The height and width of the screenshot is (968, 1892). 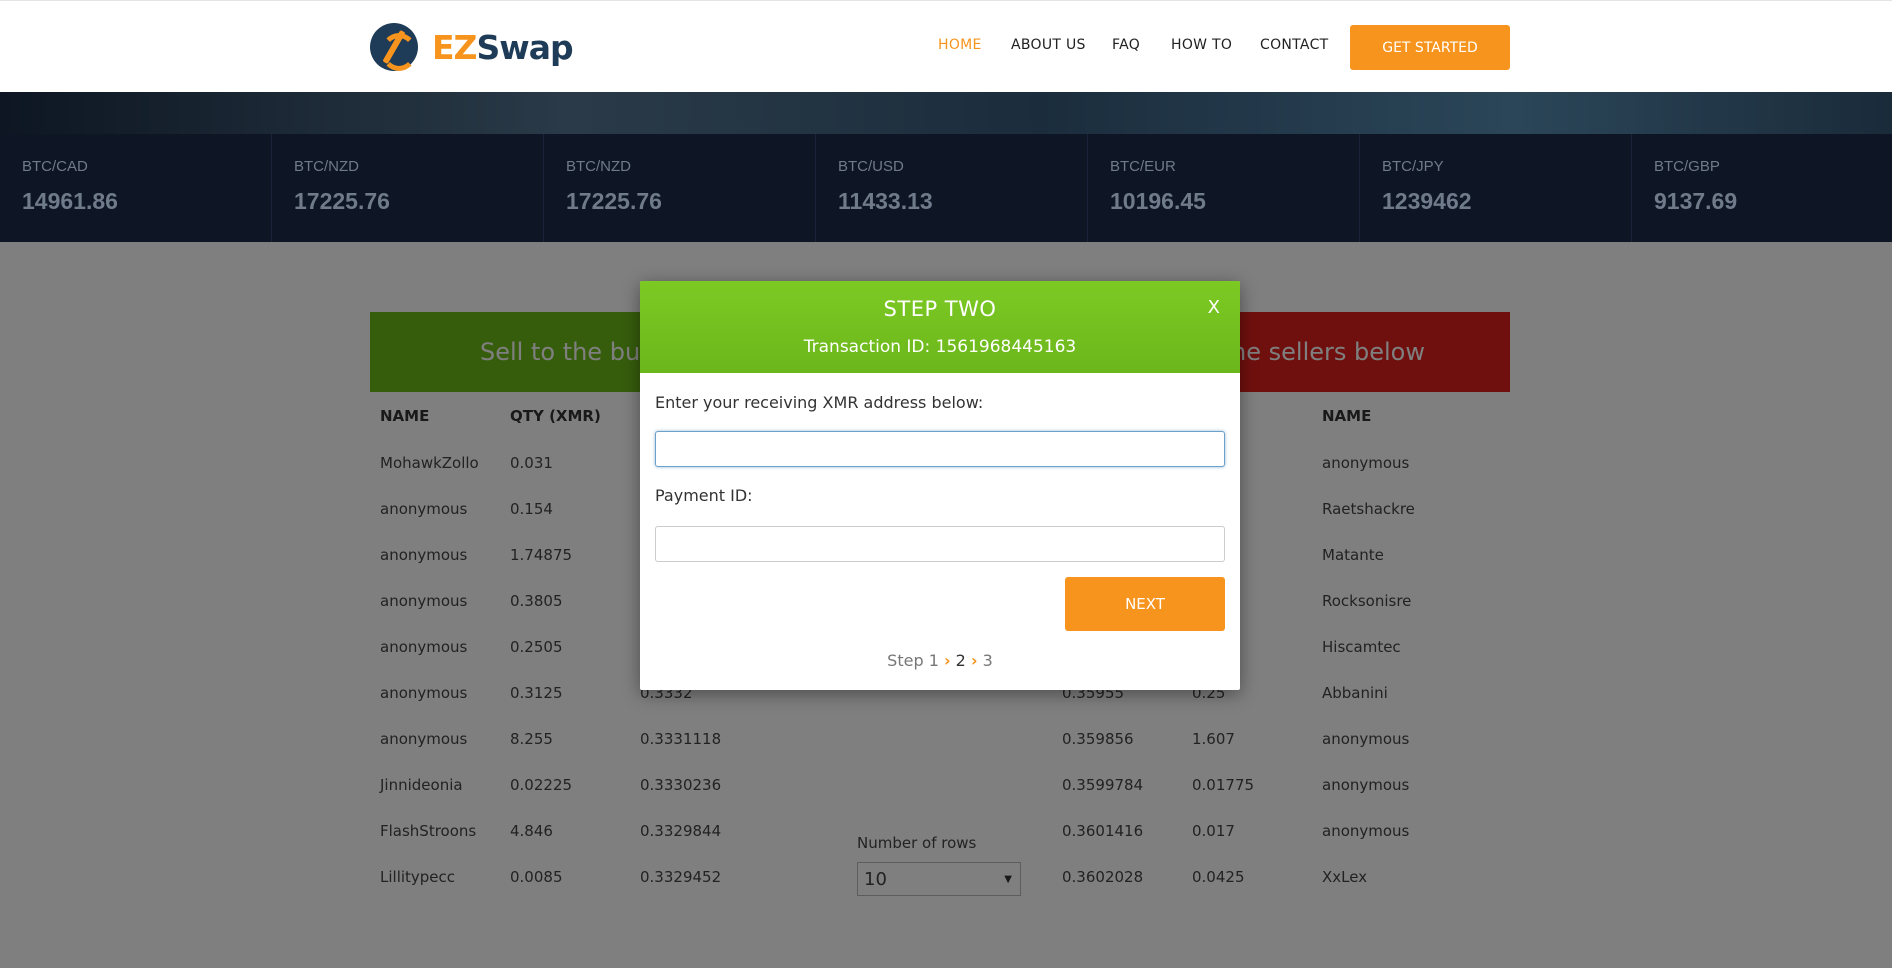 I want to click on address-label: Enter your receiving XMR address below:, so click(x=819, y=402).